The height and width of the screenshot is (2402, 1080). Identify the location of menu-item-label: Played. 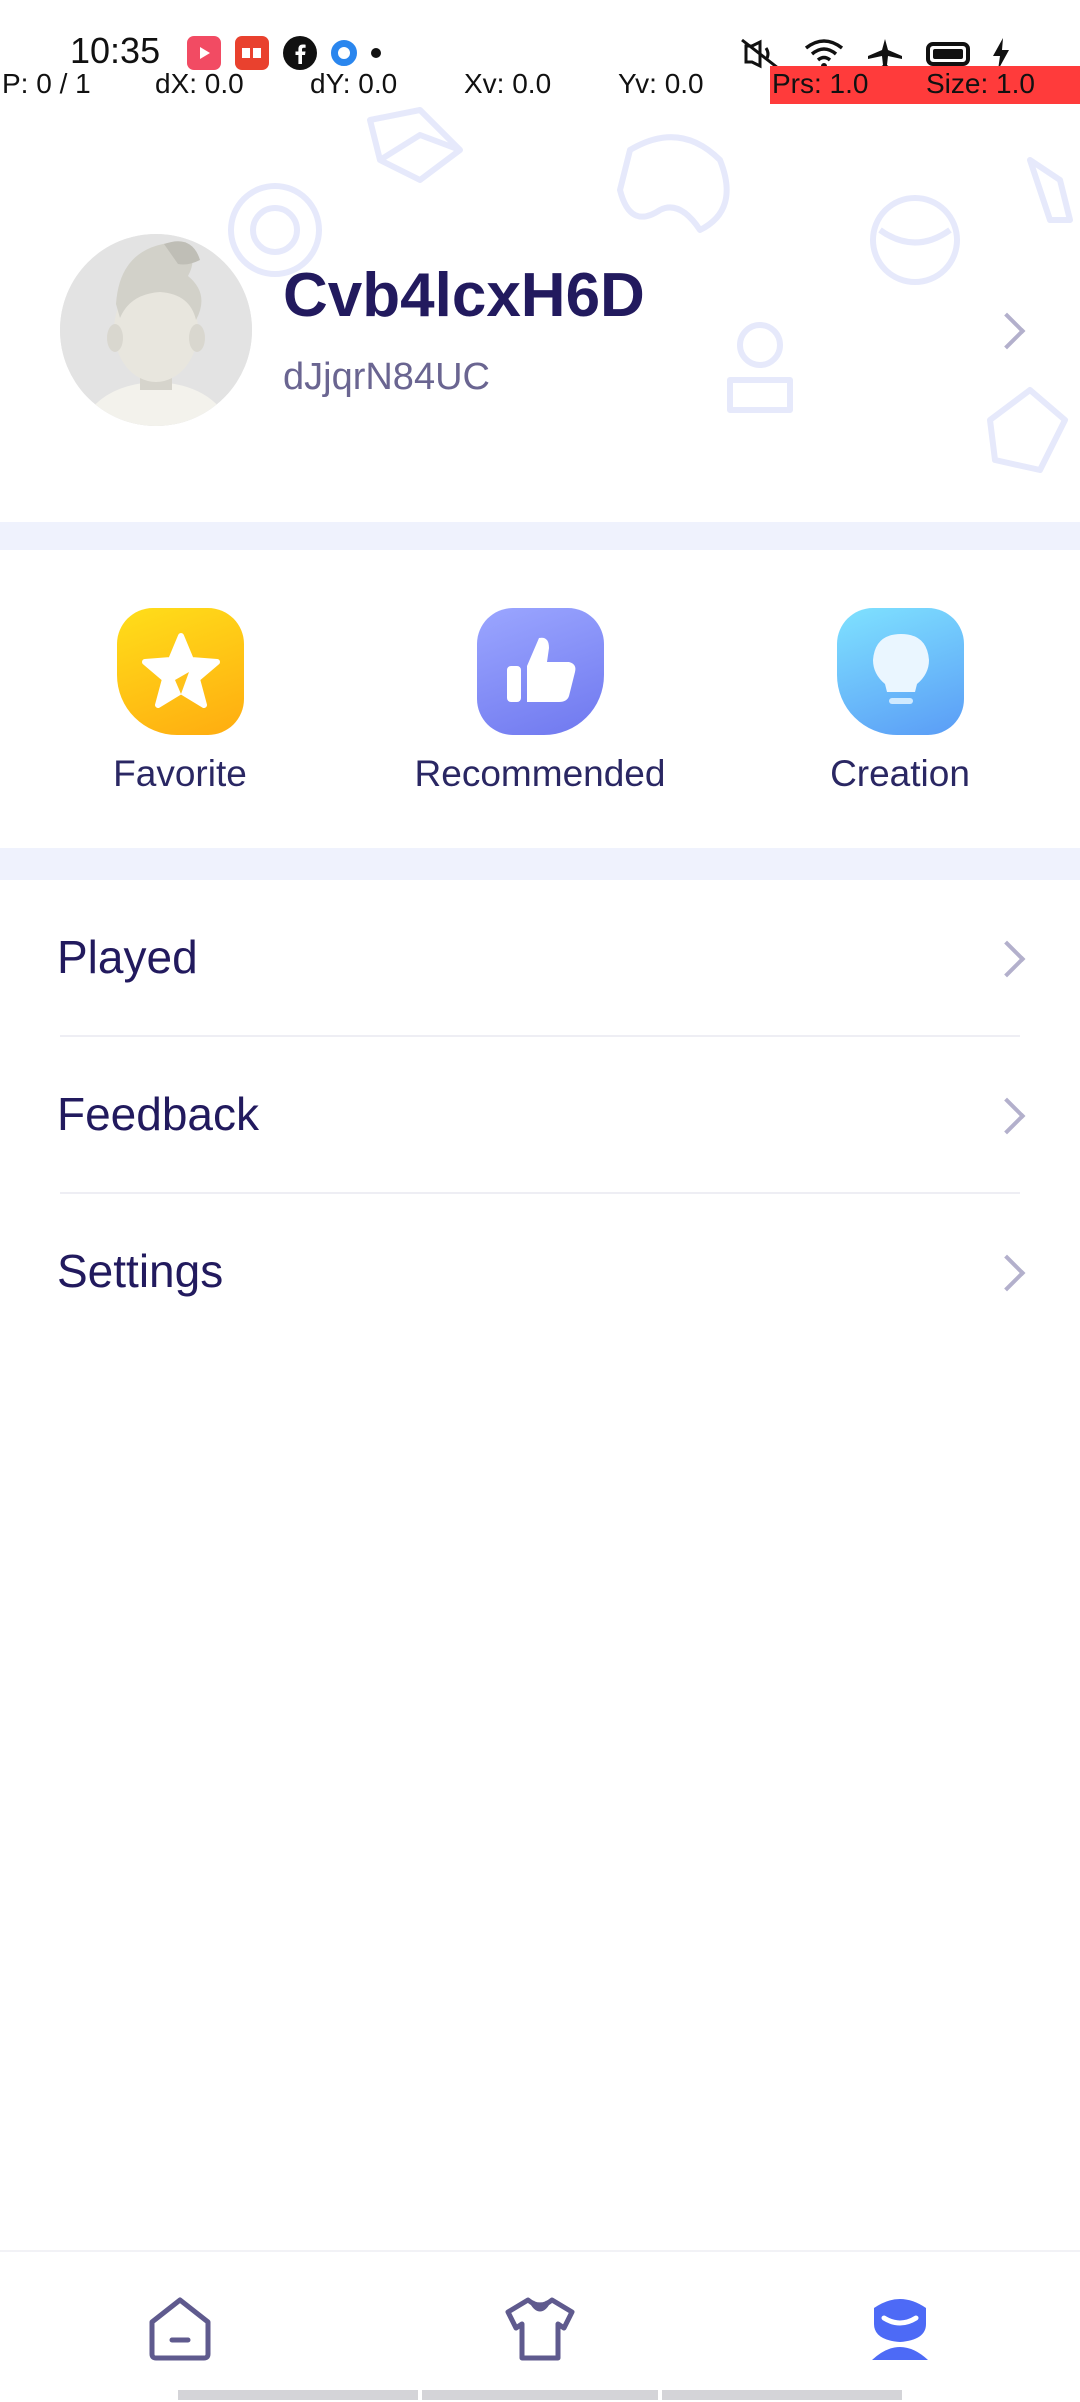
(127, 957).